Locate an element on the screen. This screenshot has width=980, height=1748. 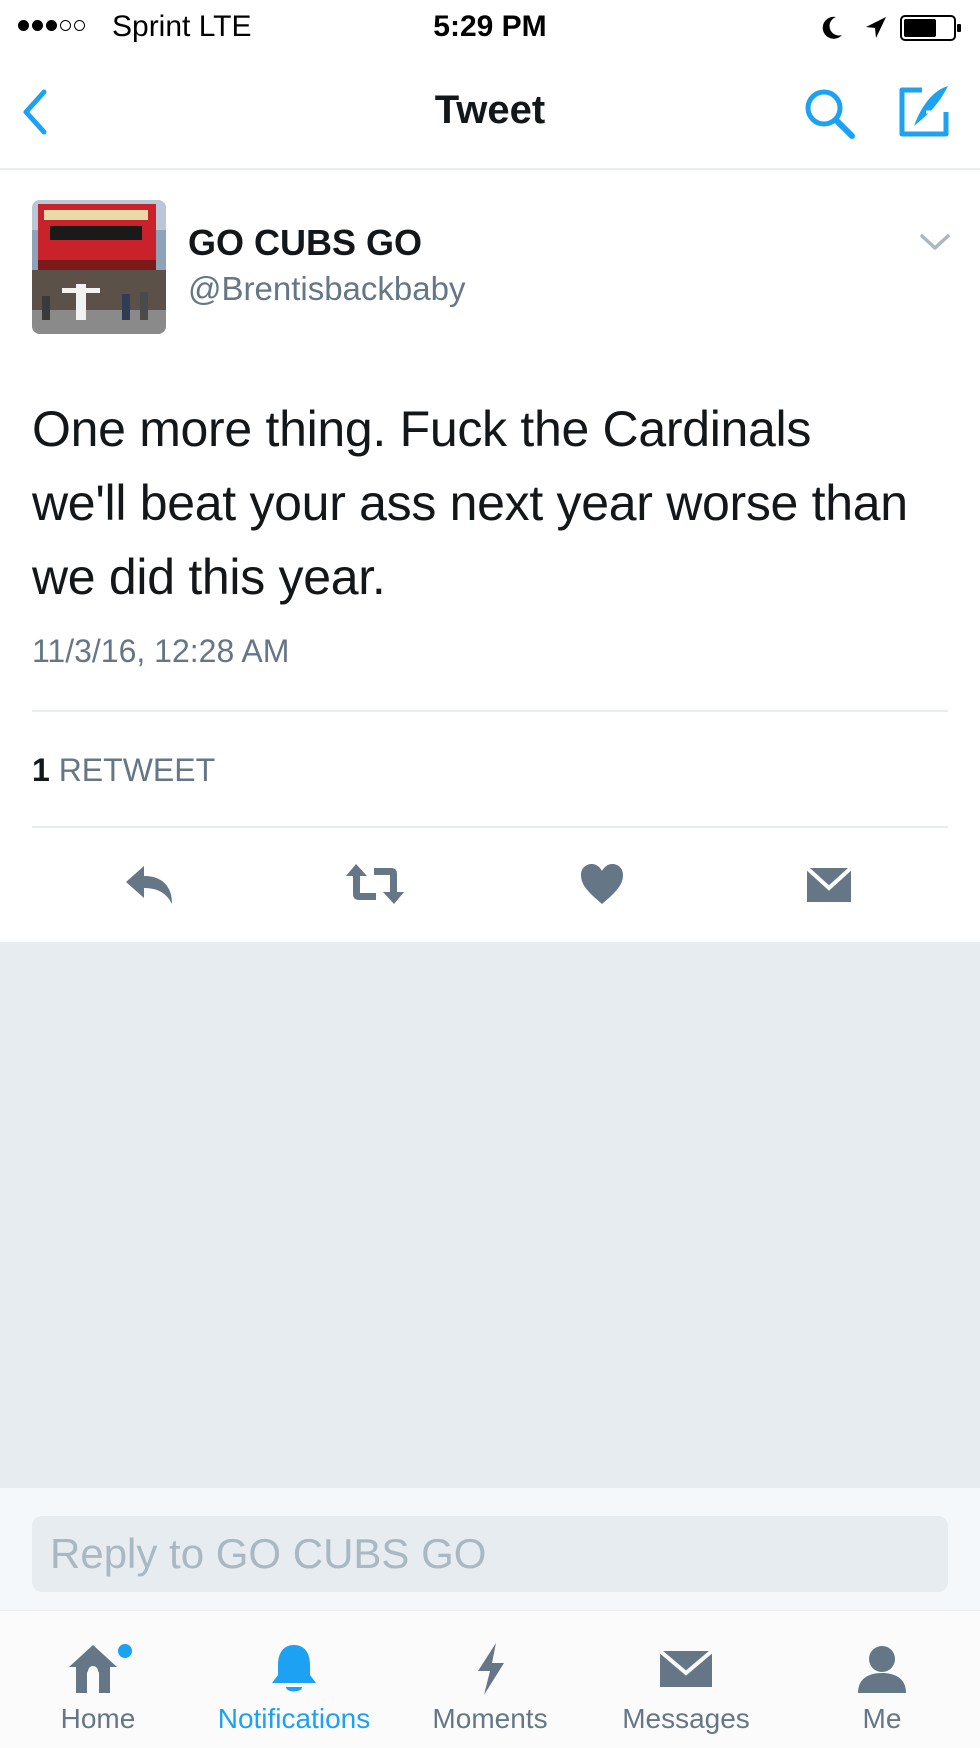
tab-home: Home is located at coordinates (98, 1679).